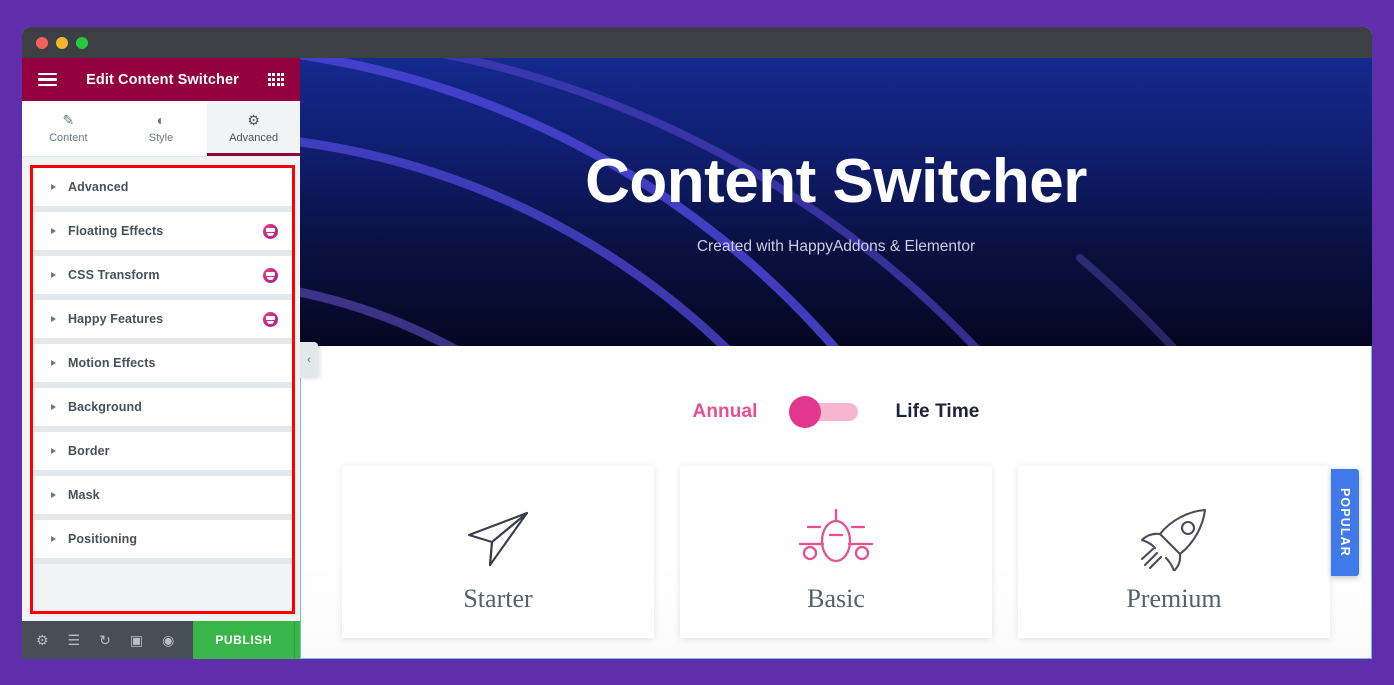  Describe the element at coordinates (1345, 522) in the screenshot. I see `status-badge: POPULAR` at that location.